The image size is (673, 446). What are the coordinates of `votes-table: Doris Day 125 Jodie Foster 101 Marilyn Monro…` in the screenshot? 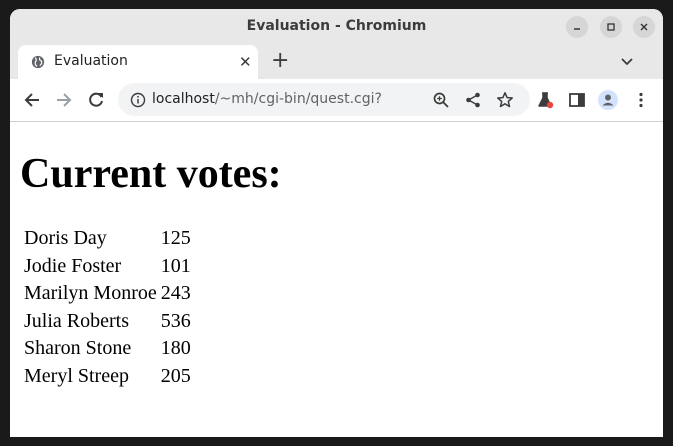 It's located at (107, 307).